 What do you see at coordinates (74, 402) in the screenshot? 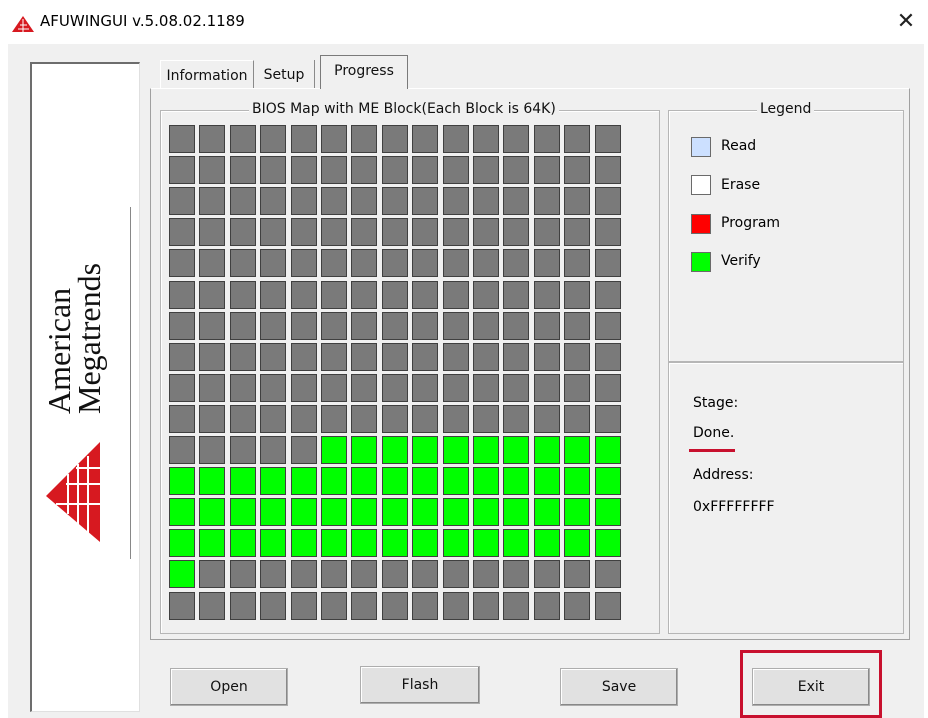
I see `american-megatrends-logo: American Megatrends` at bounding box center [74, 402].